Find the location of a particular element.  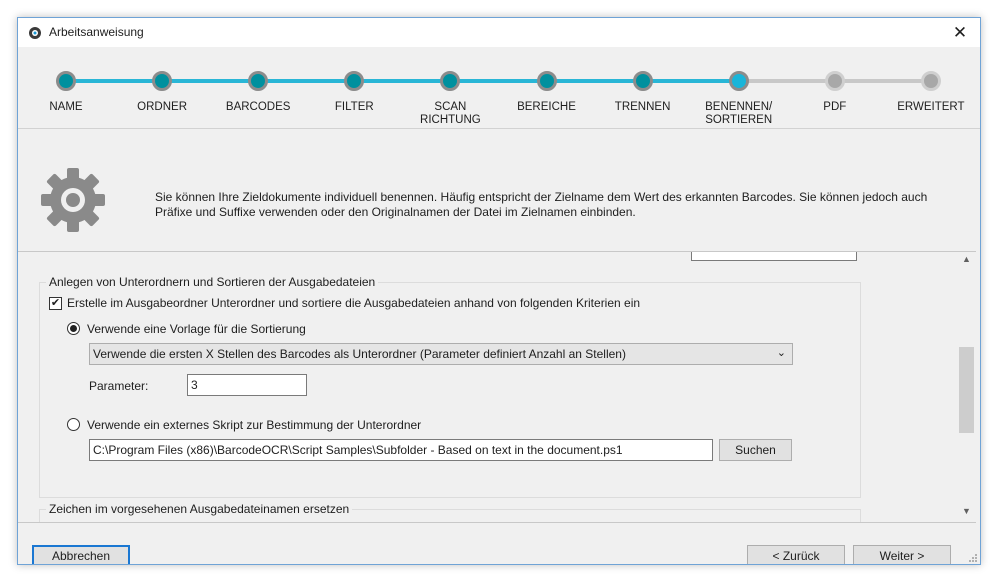

step-label: ERWEITERT is located at coordinates (931, 107).